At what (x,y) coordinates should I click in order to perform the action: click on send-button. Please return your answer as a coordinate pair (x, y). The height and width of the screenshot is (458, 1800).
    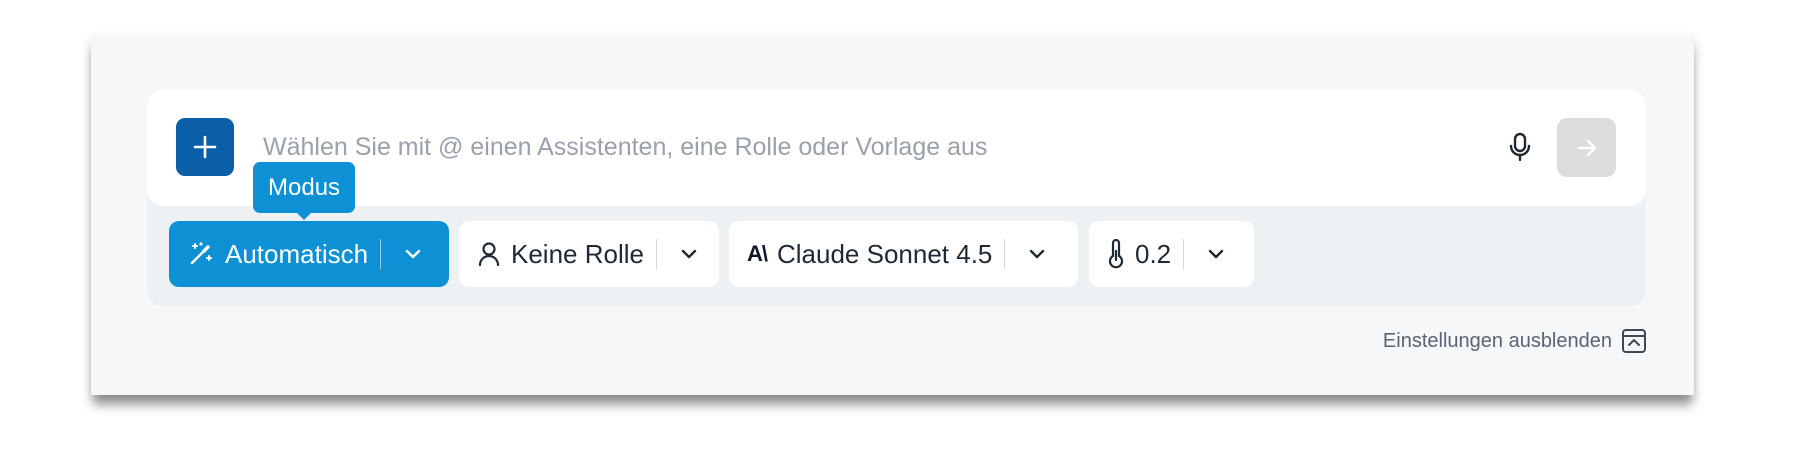
    Looking at the image, I should click on (1586, 147).